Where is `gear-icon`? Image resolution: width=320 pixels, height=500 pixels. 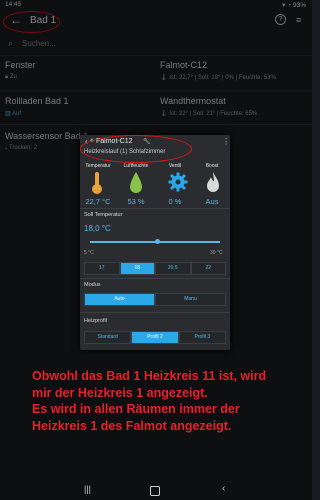 gear-icon is located at coordinates (178, 182).